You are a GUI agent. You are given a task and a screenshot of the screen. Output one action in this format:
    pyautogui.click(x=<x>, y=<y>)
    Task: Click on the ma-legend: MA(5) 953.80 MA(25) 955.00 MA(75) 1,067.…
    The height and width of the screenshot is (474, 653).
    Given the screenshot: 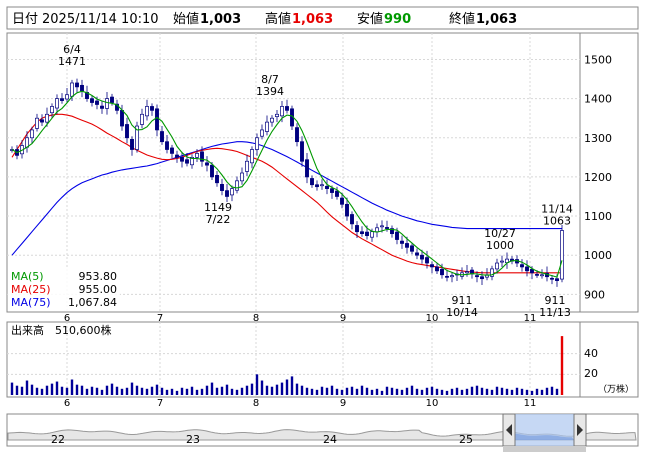 What is the action you would take?
    pyautogui.click(x=64, y=289)
    